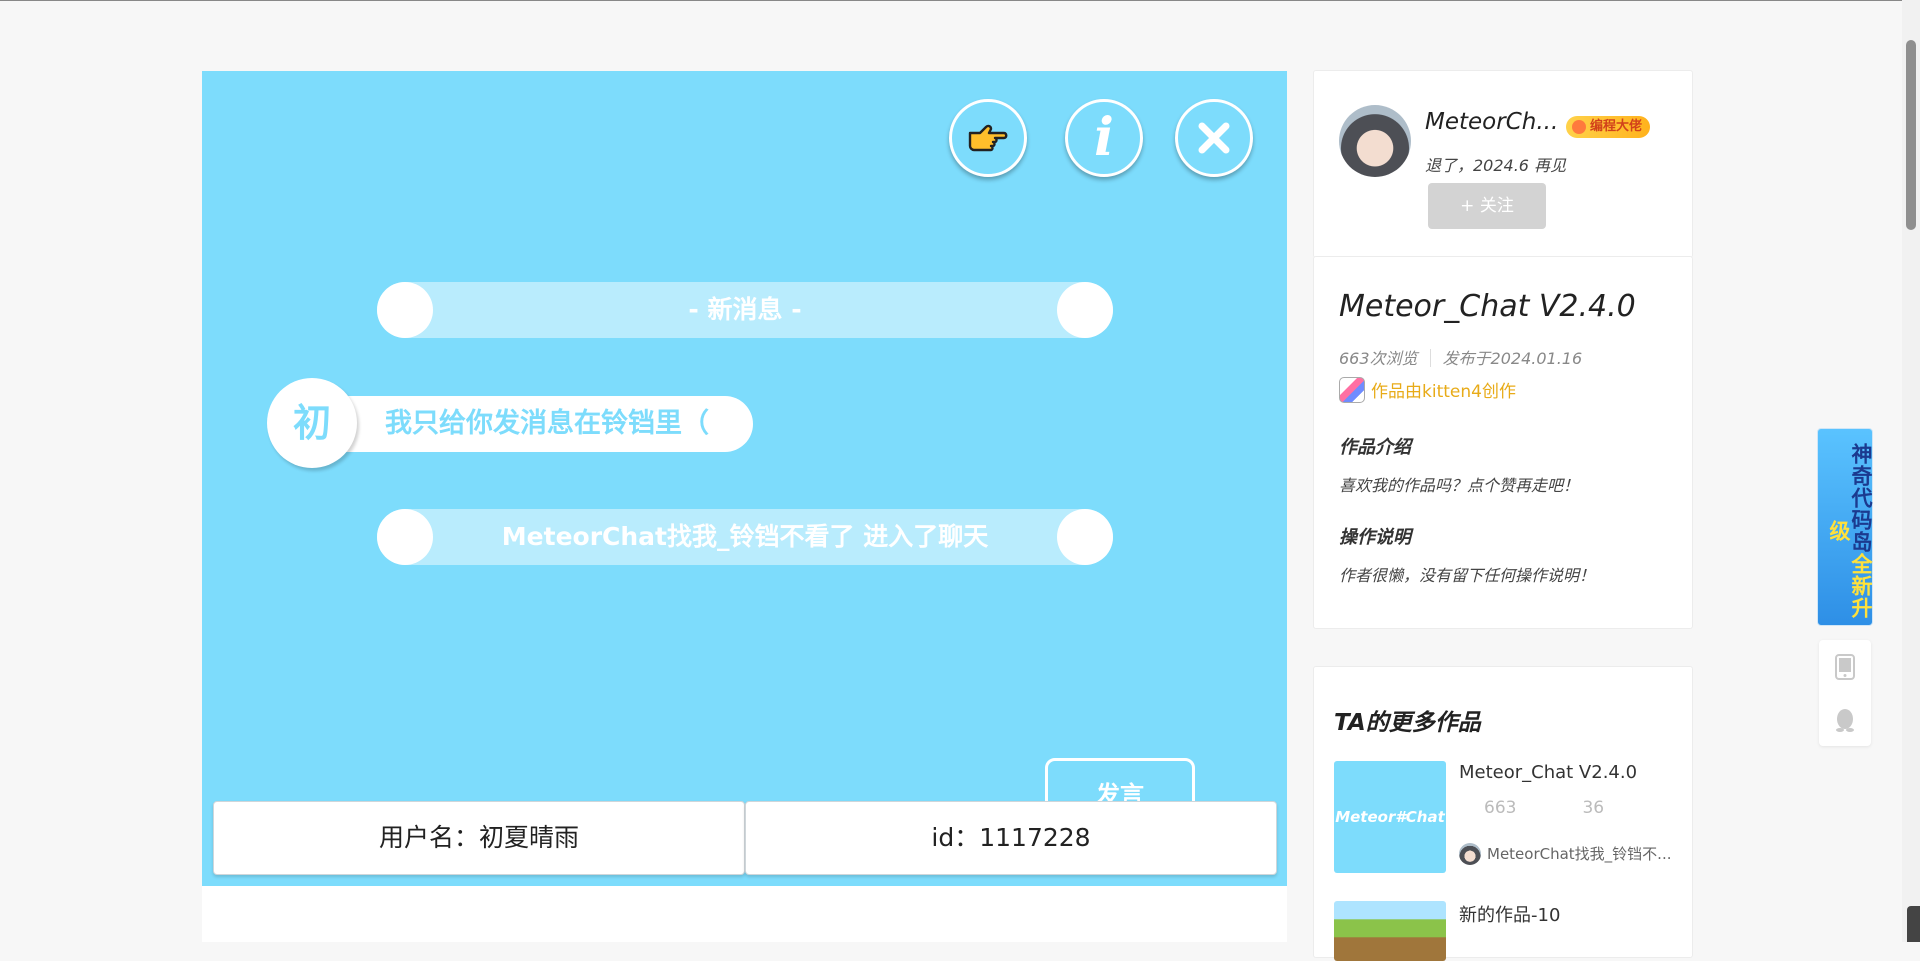  I want to click on related-view-count: 663, so click(1500, 808).